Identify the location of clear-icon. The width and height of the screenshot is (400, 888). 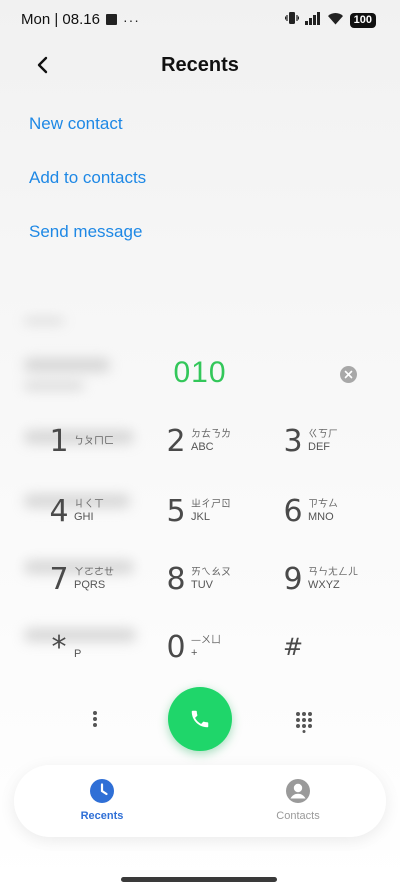
(348, 374).